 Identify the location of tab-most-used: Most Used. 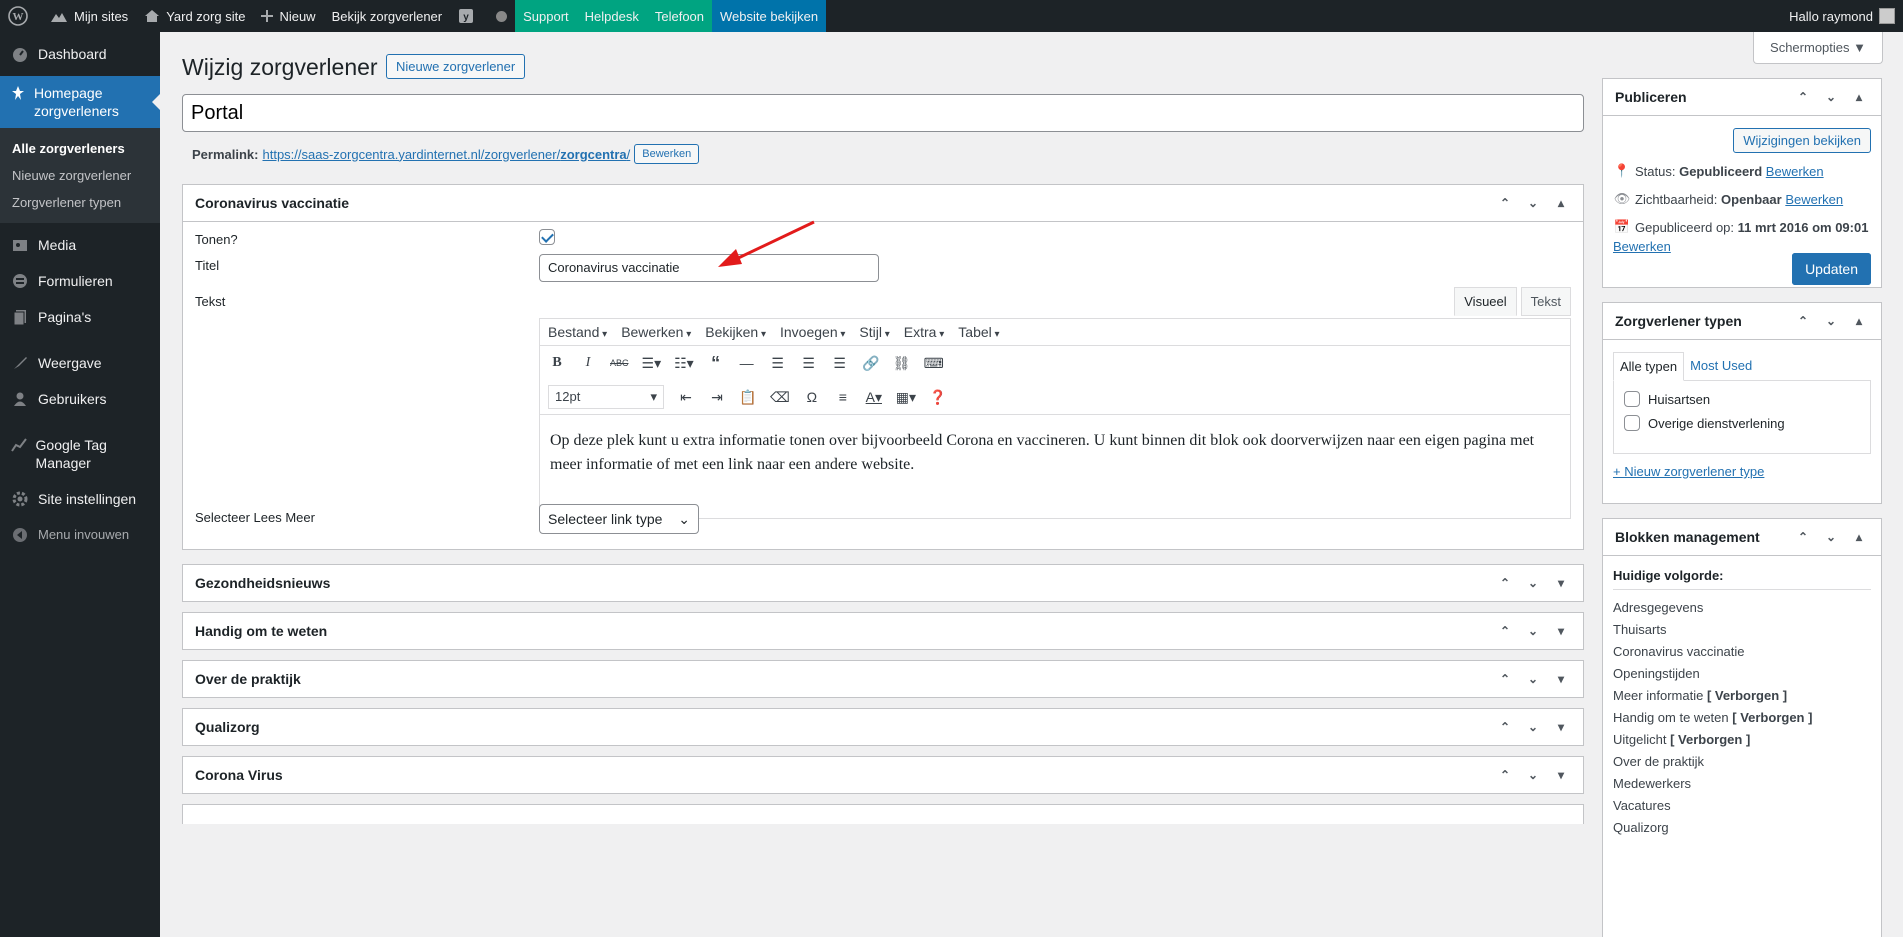
(1721, 366).